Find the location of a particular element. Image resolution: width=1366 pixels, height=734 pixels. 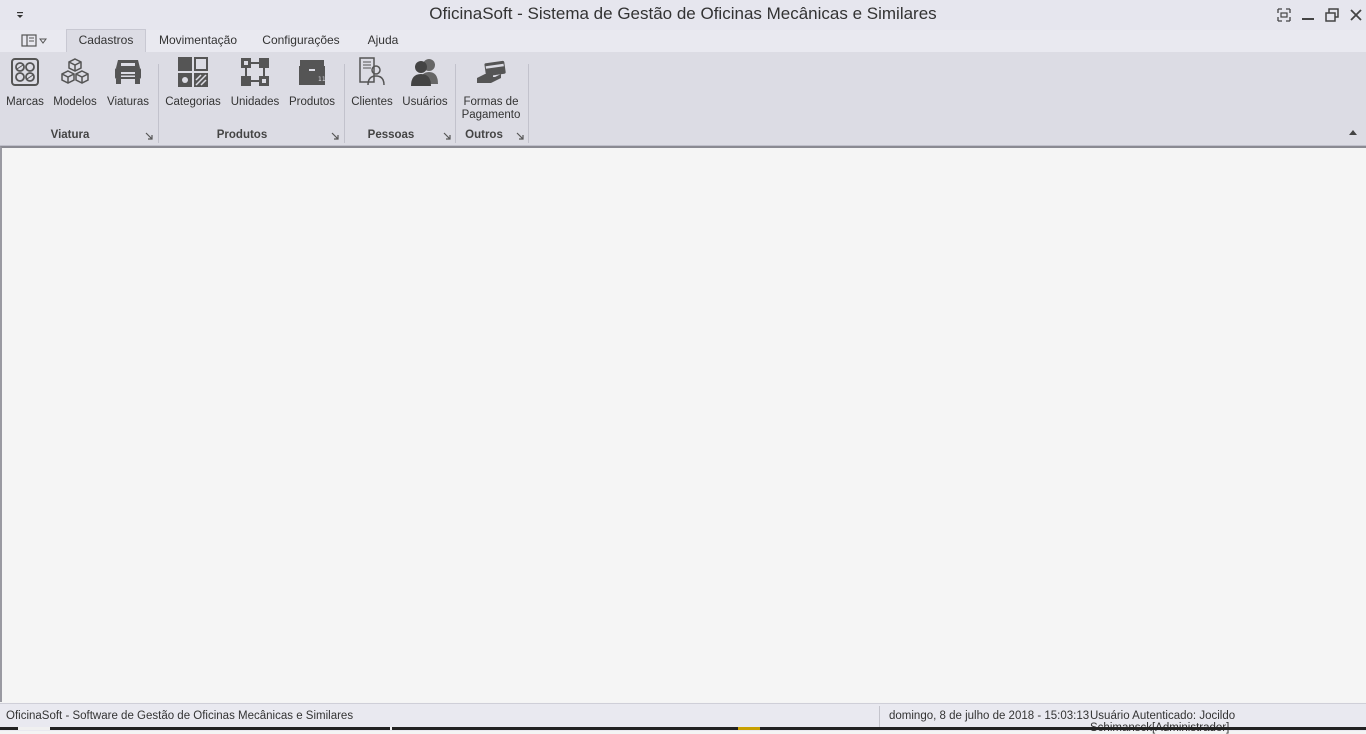

formas-de-pagamento-label: Formas de Pagamento is located at coordinates (491, 109).